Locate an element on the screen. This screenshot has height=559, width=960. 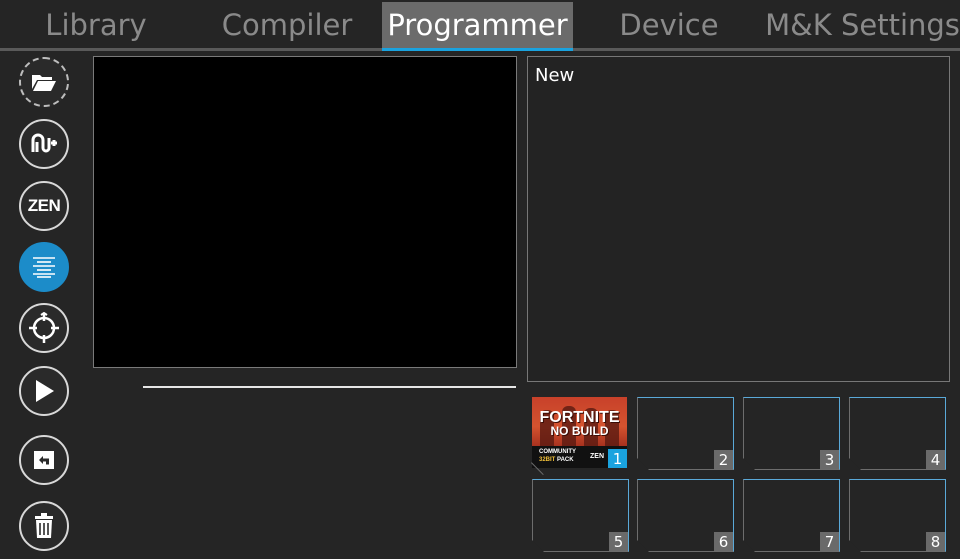
delete-button is located at coordinates (44, 526).